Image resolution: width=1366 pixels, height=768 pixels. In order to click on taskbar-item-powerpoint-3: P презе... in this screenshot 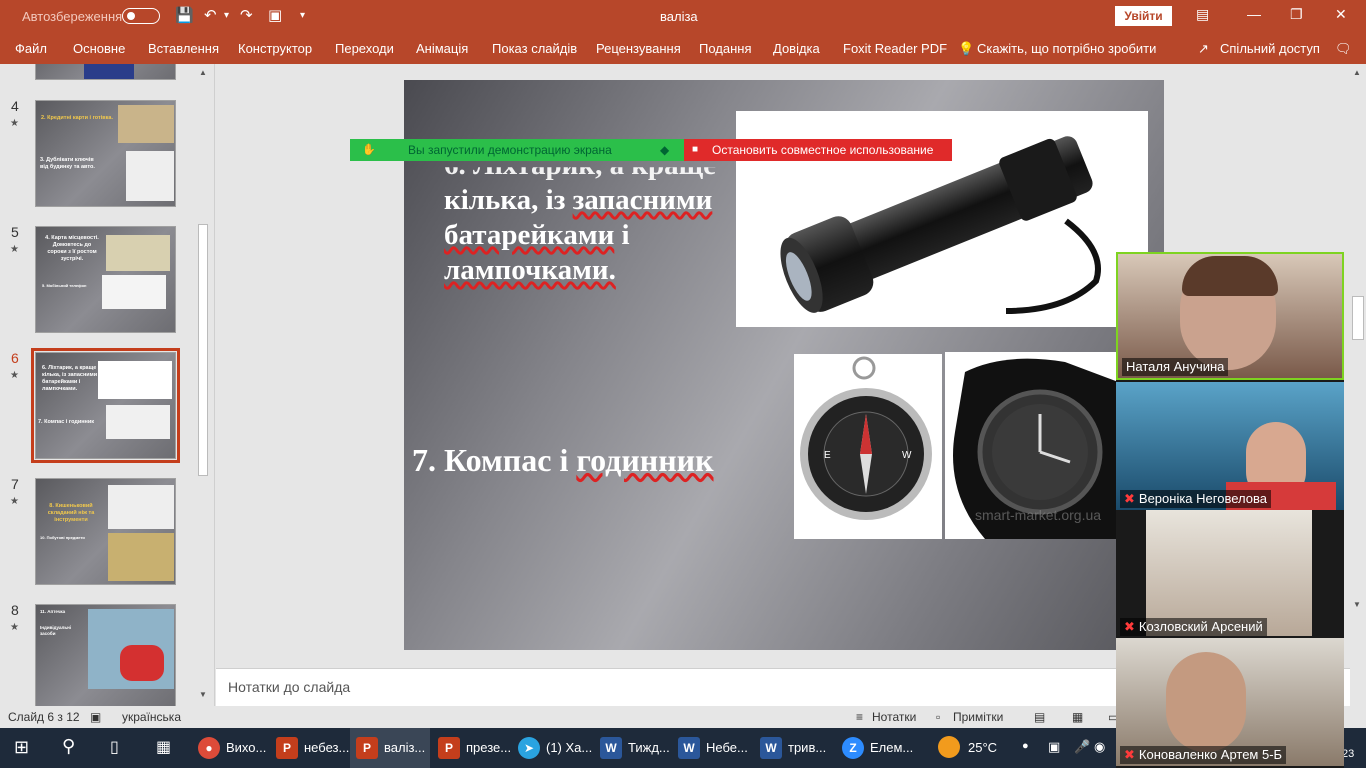, I will do `click(471, 748)`.